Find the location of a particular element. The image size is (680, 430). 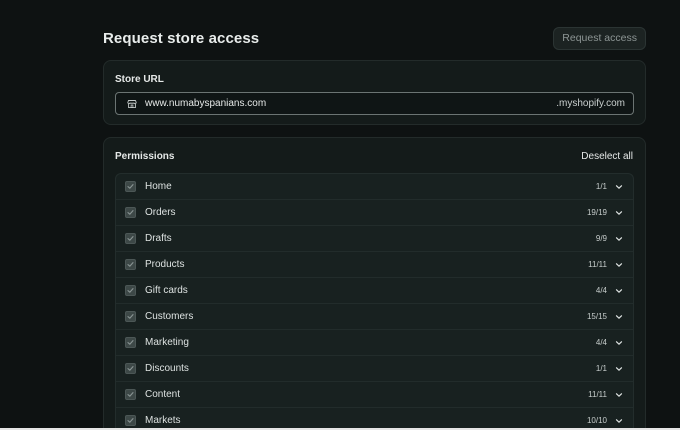

permission-label: Discounts is located at coordinates (167, 368).